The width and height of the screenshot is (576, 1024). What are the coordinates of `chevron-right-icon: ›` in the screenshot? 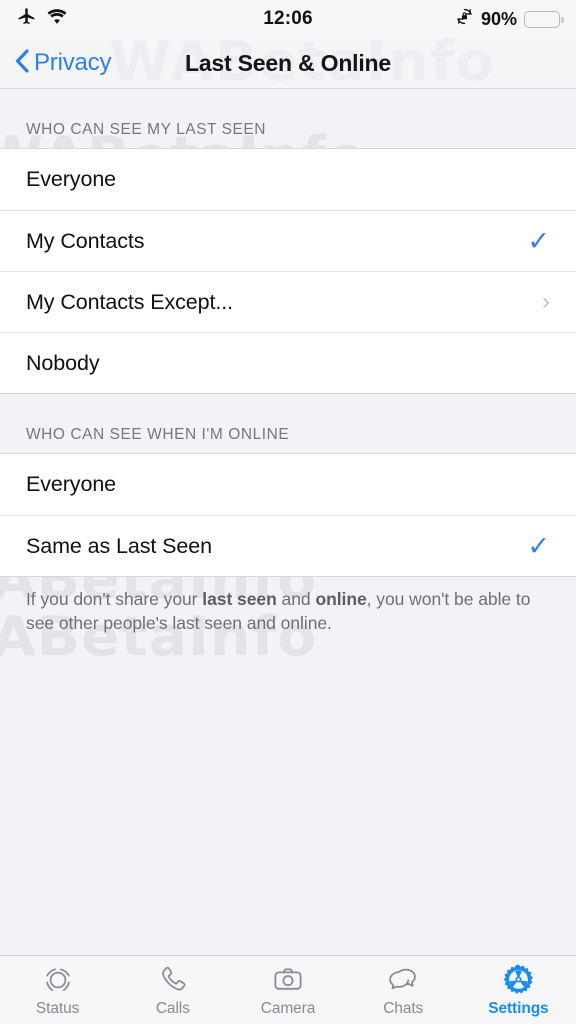 It's located at (546, 301).